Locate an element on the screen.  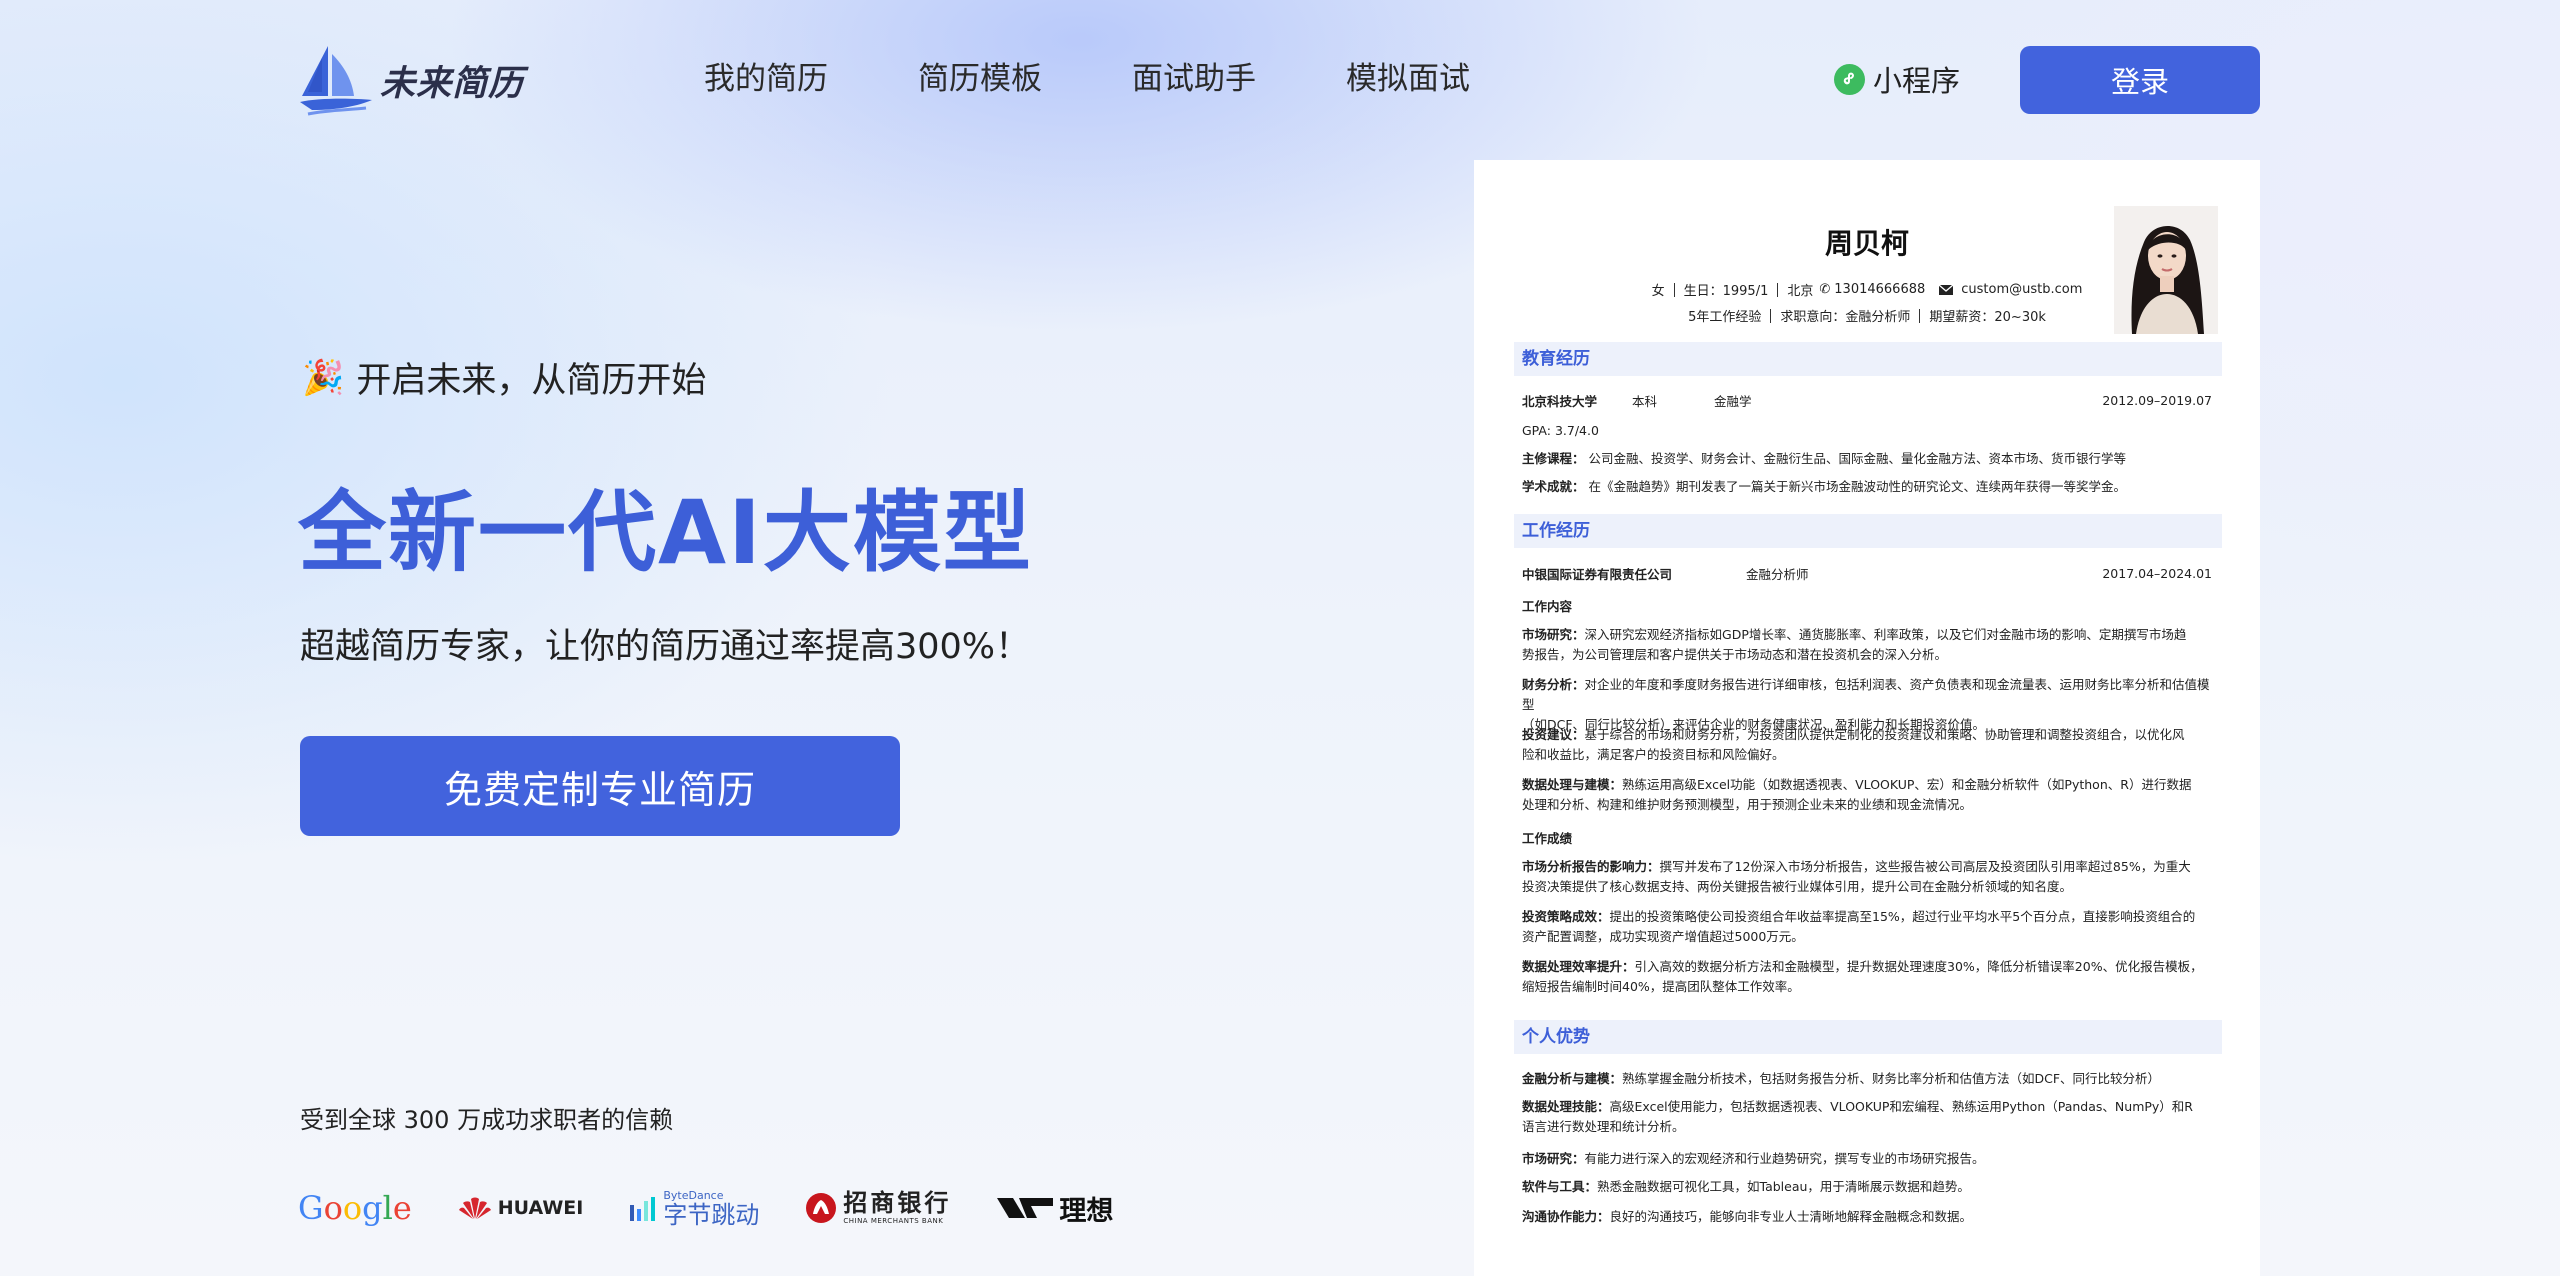
google-letter: G is located at coordinates (311, 1208).